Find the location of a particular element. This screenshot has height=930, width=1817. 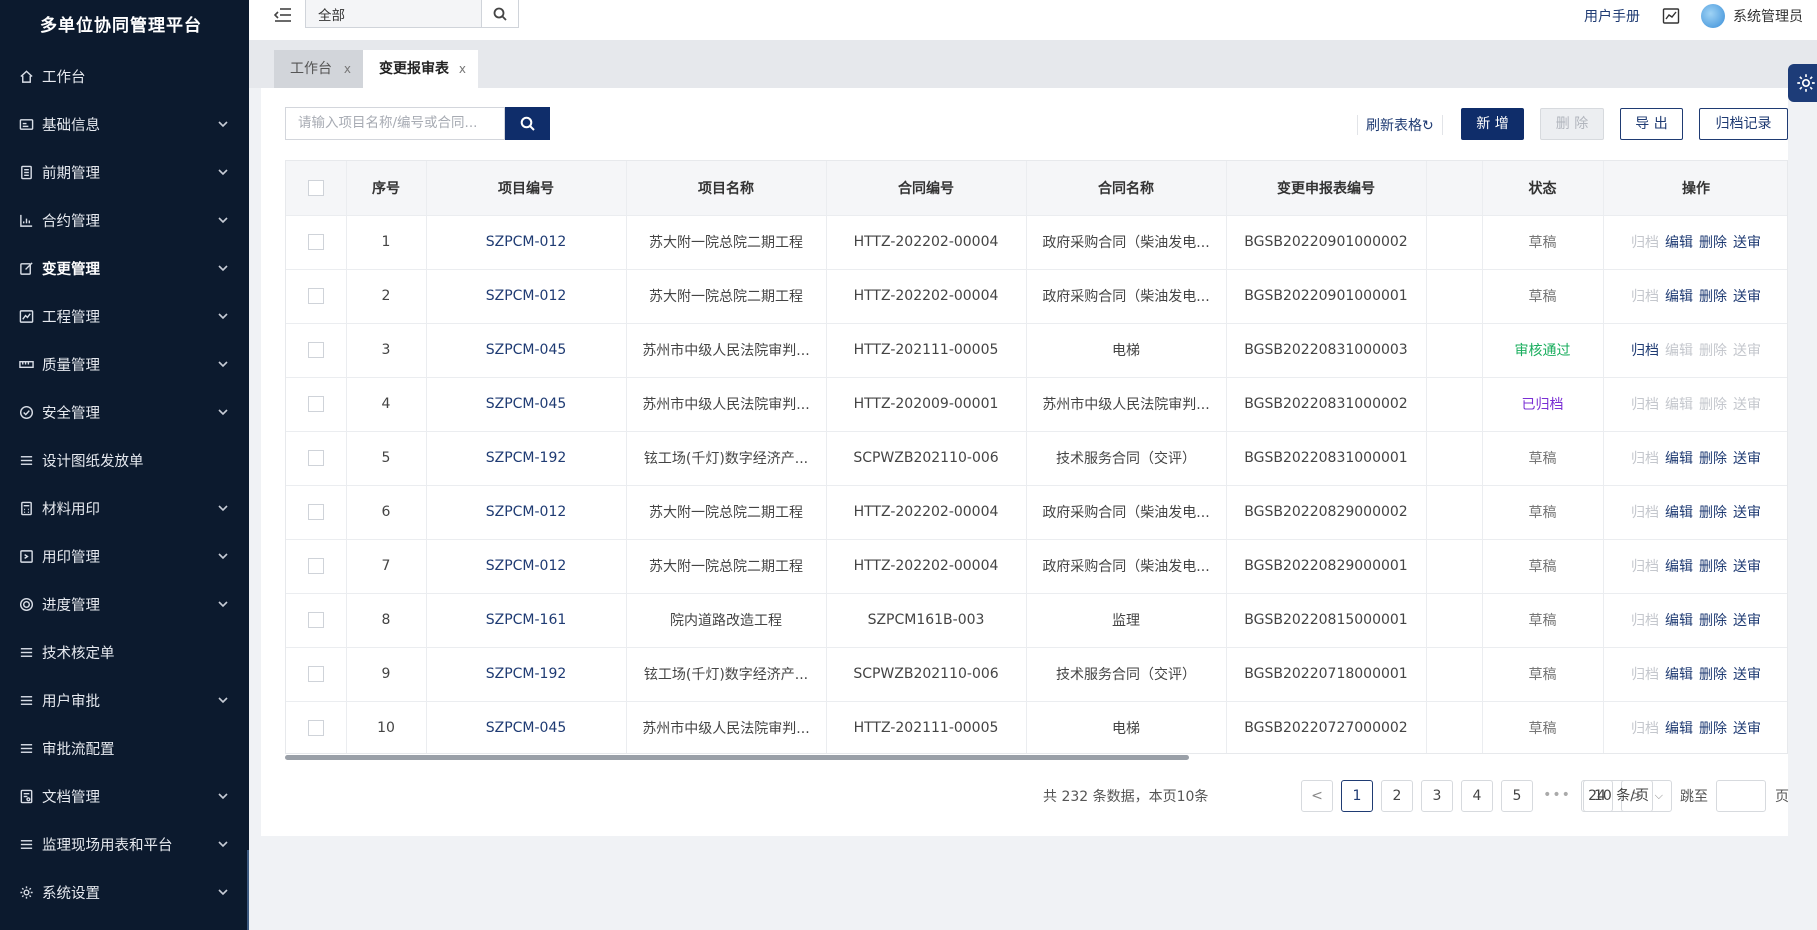

refresh-table-link: 刷新表格↻ is located at coordinates (1400, 125).